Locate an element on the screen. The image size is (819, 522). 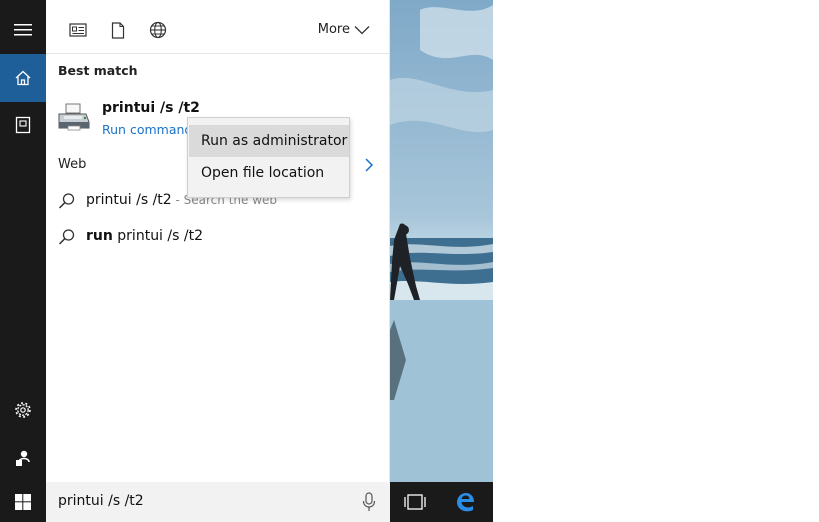
settings-icon is located at coordinates (23, 410).